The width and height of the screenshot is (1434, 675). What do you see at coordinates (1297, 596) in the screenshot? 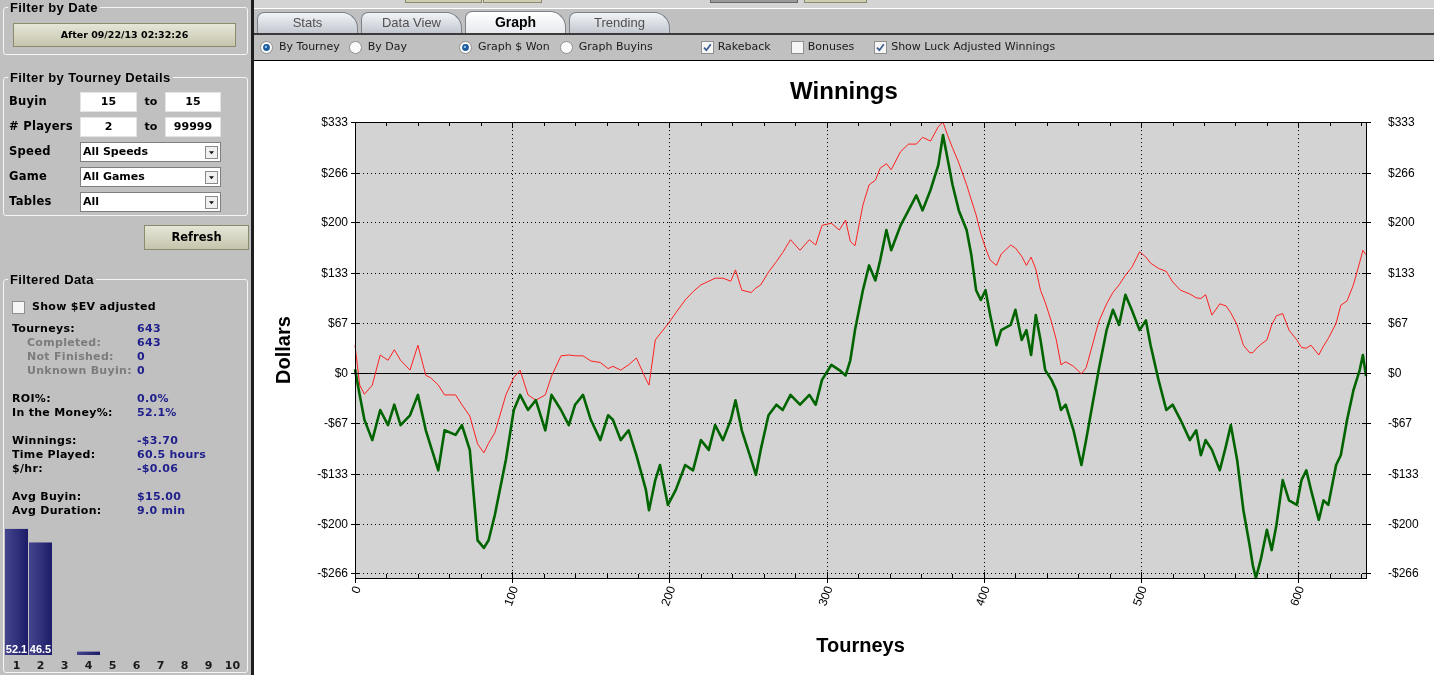
I see `axis-tick-label: 600` at bounding box center [1297, 596].